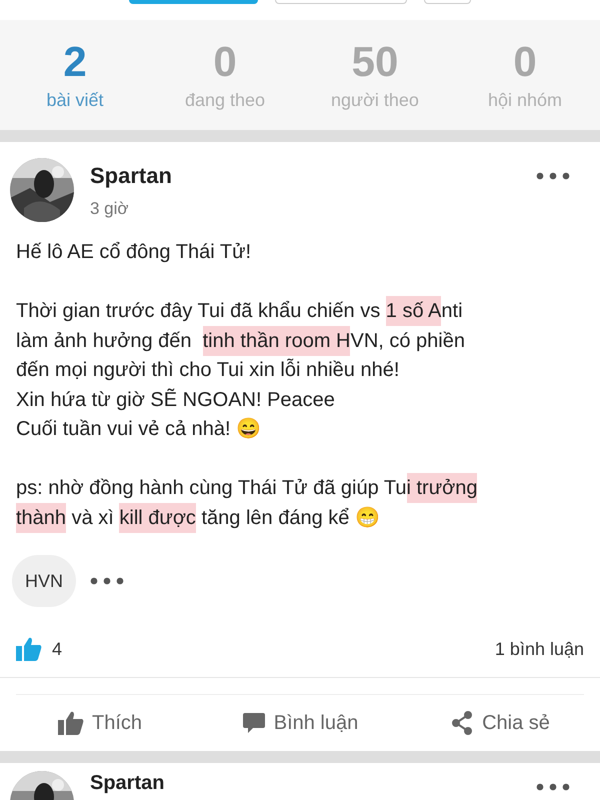 The height and width of the screenshot is (800, 600). Describe the element at coordinates (300, 723) in the screenshot. I see `post-comment-button: Bình luận` at that location.